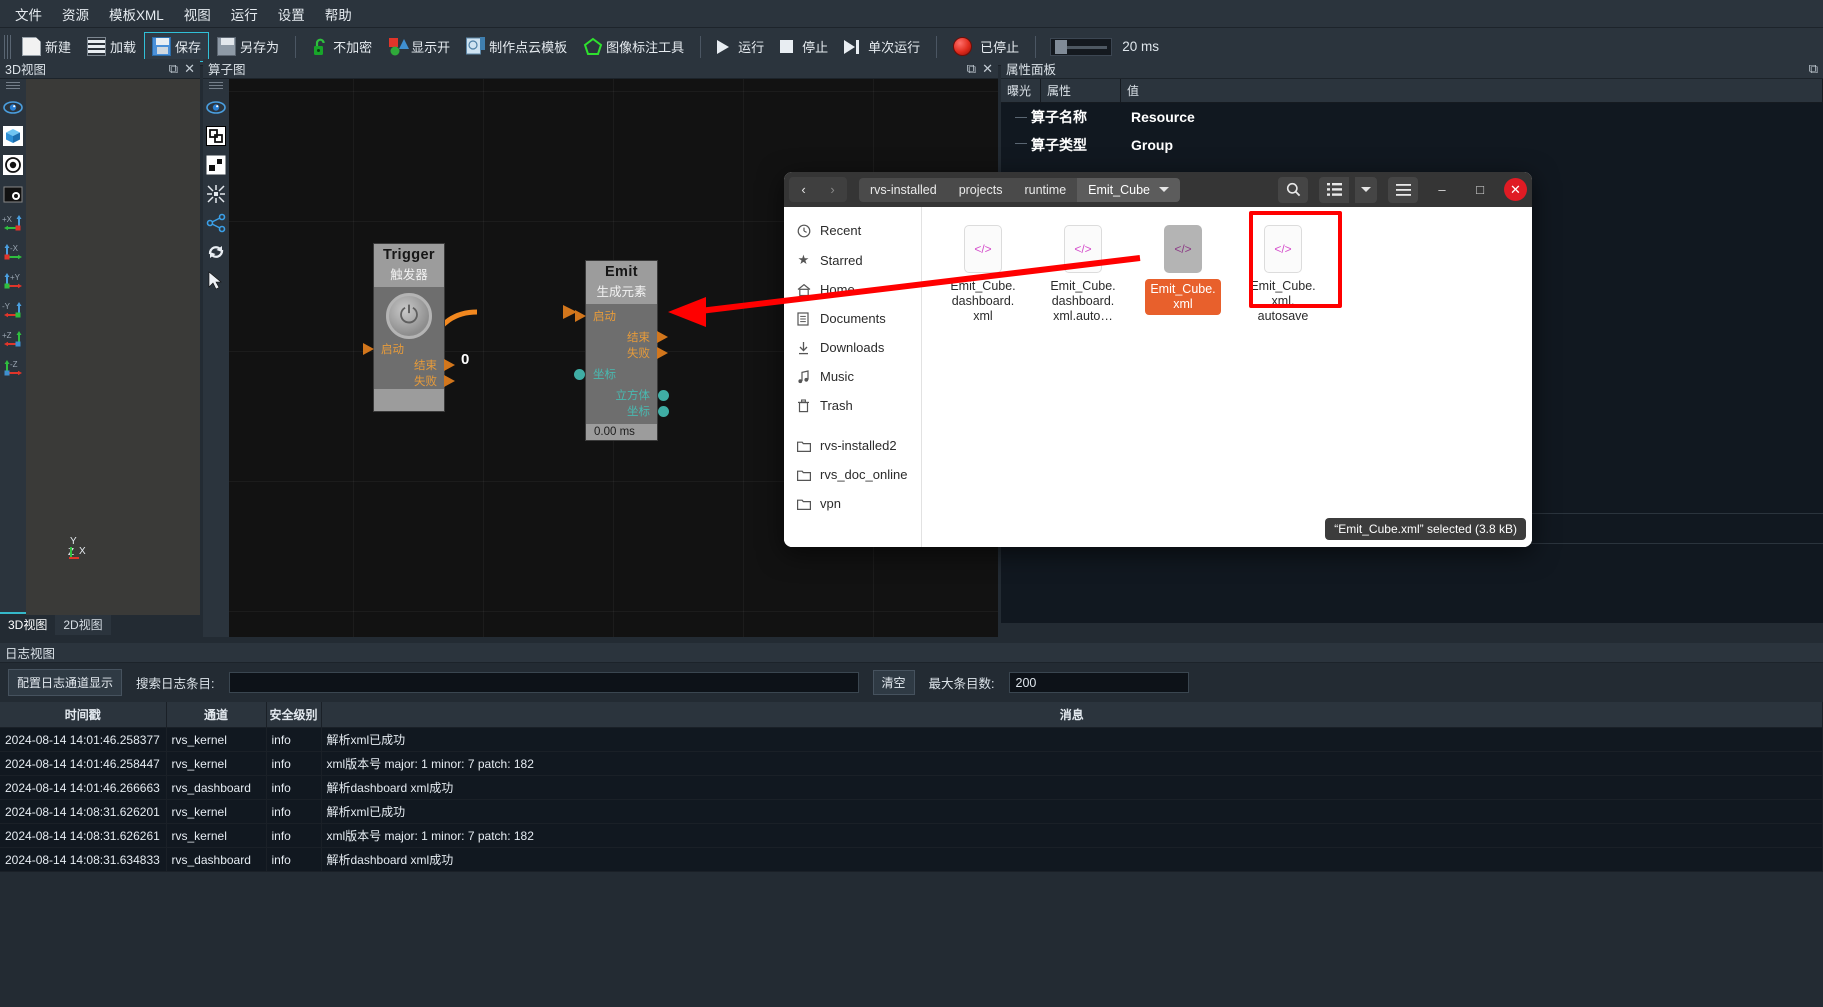 The image size is (1823, 1007). Describe the element at coordinates (1813, 69) in the screenshot. I see `property-float-icon: ⧉` at that location.